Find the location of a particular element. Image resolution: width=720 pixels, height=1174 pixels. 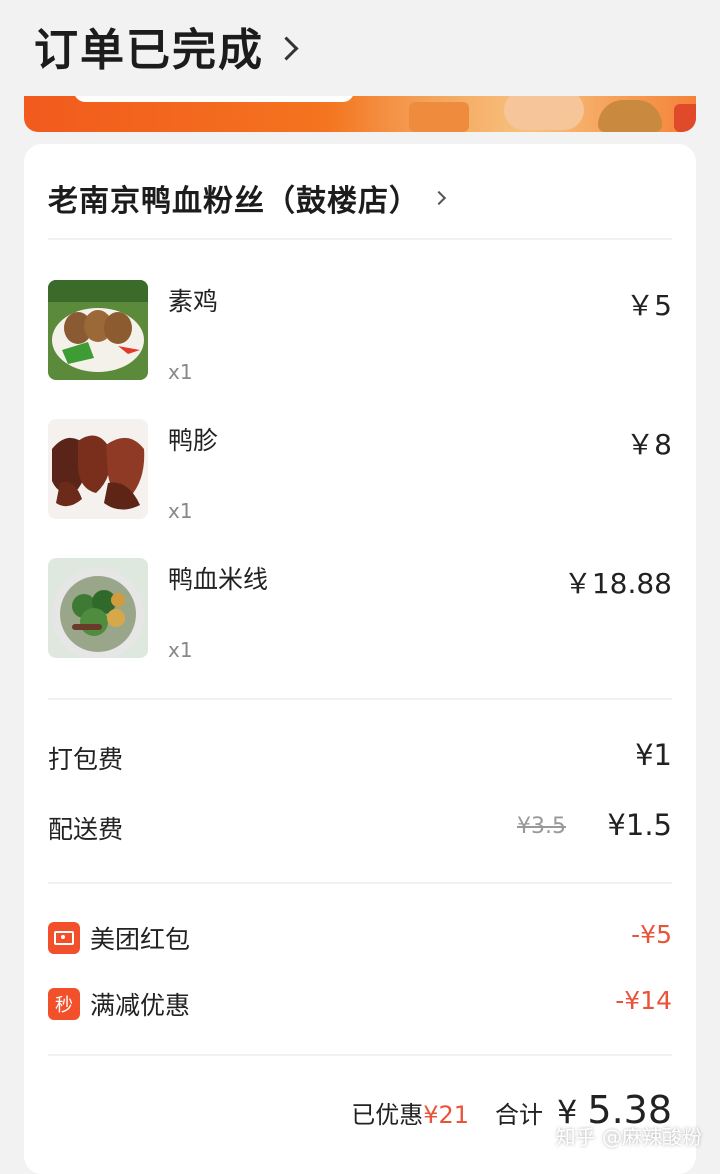

promo-banner is located at coordinates (360, 114).